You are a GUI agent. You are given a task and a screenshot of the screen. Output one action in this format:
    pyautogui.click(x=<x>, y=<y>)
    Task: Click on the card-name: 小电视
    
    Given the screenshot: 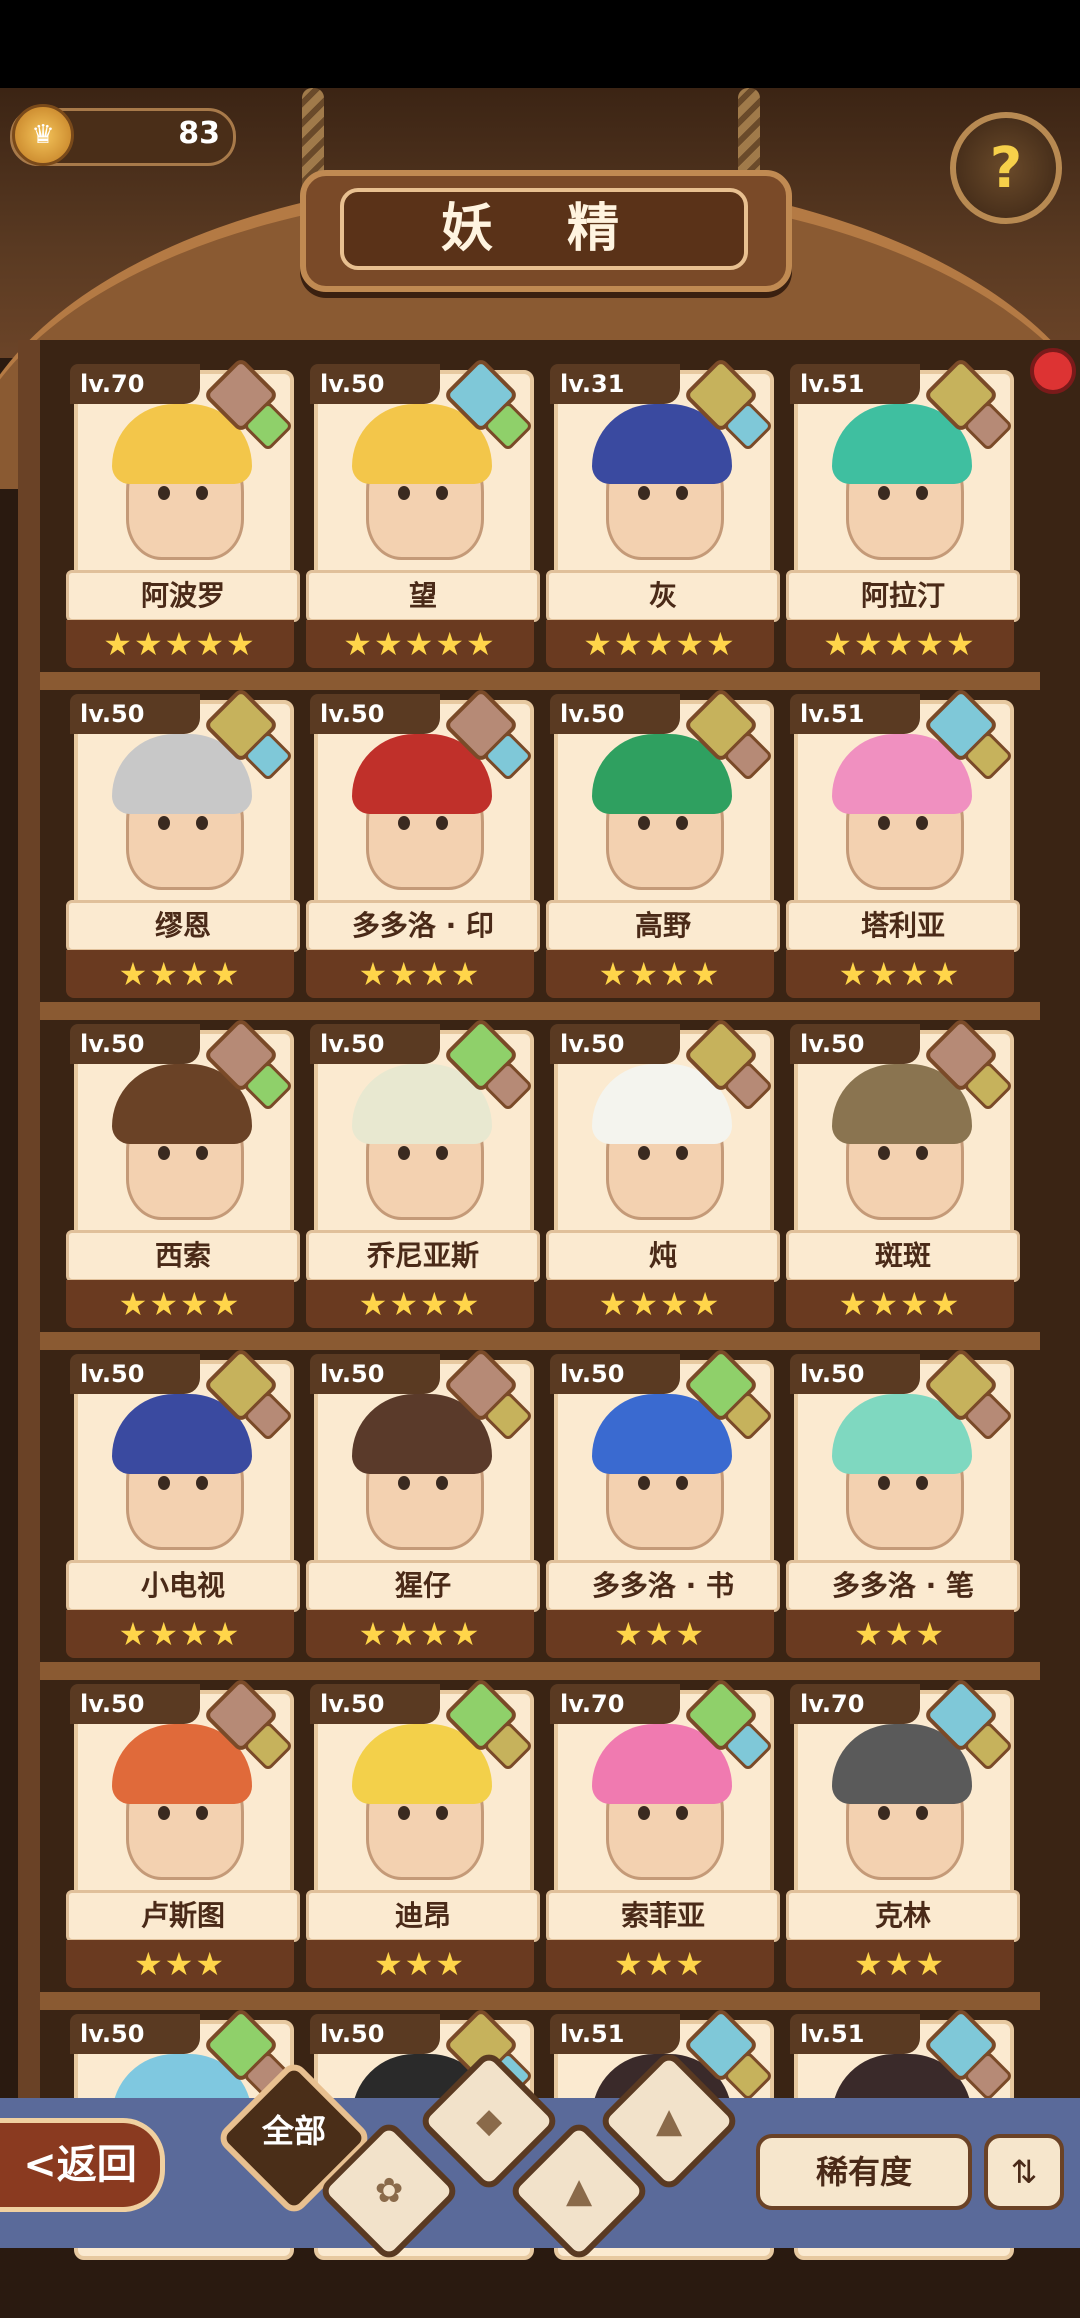 What is the action you would take?
    pyautogui.click(x=183, y=1586)
    